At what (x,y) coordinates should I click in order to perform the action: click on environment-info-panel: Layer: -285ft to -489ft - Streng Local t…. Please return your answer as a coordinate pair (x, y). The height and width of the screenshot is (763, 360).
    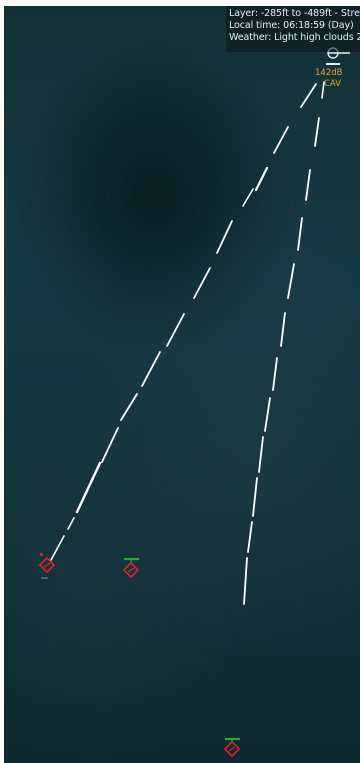
    Looking at the image, I should click on (293, 29).